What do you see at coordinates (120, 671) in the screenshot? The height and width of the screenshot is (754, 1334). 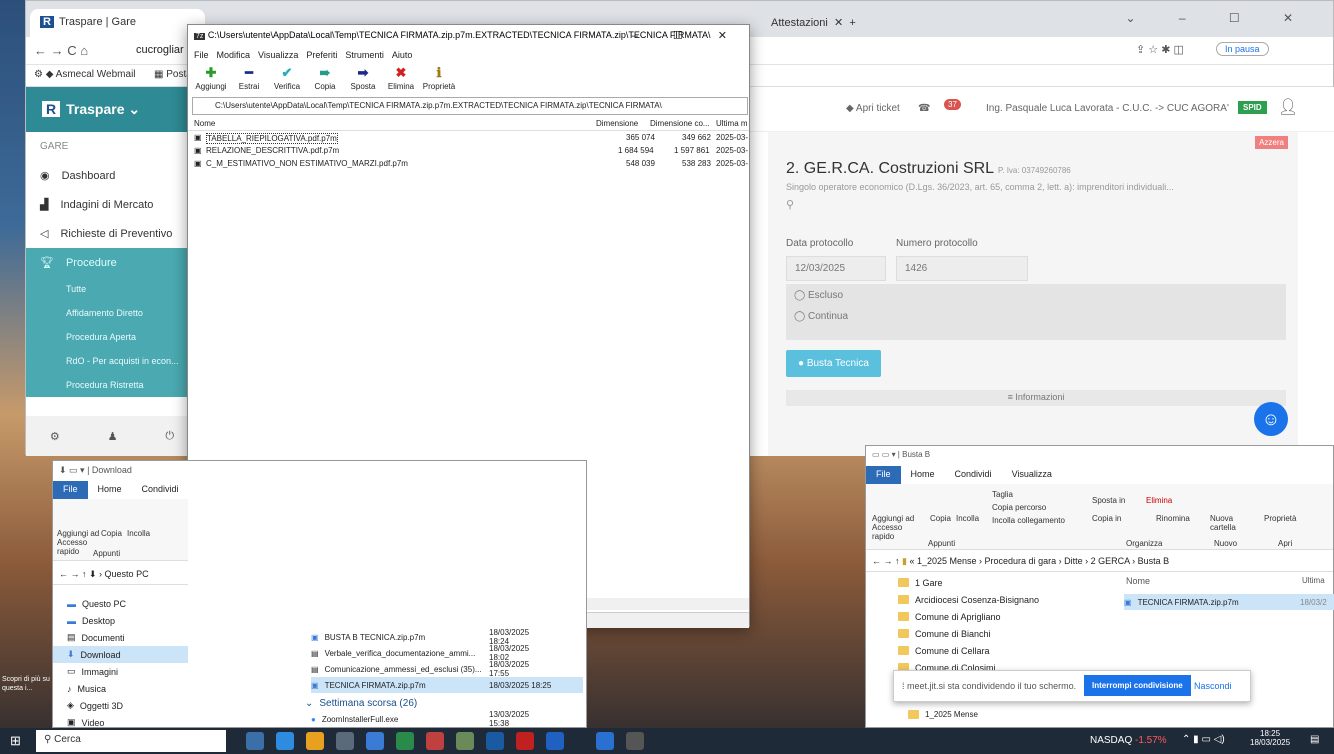 I see `tree-item: ▭ Immagini` at bounding box center [120, 671].